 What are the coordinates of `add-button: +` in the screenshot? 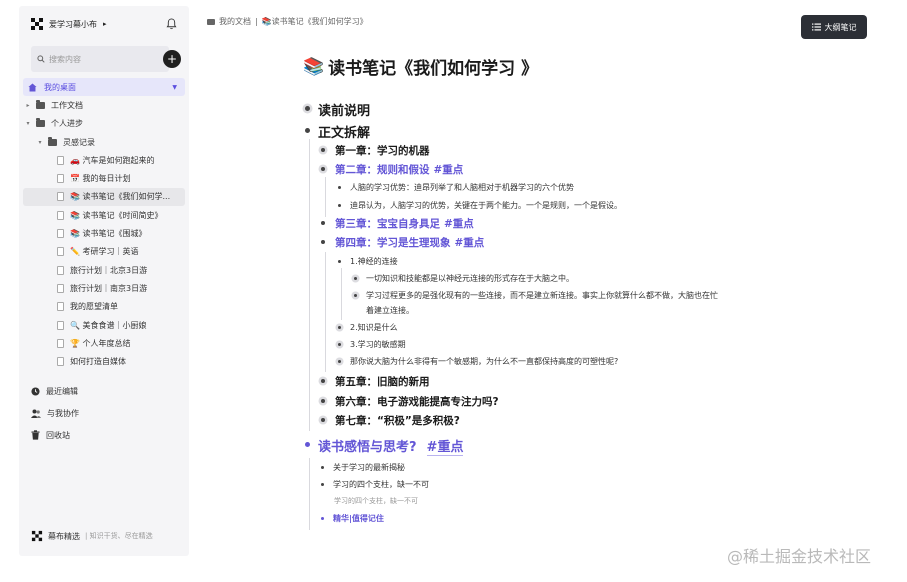 It's located at (172, 59).